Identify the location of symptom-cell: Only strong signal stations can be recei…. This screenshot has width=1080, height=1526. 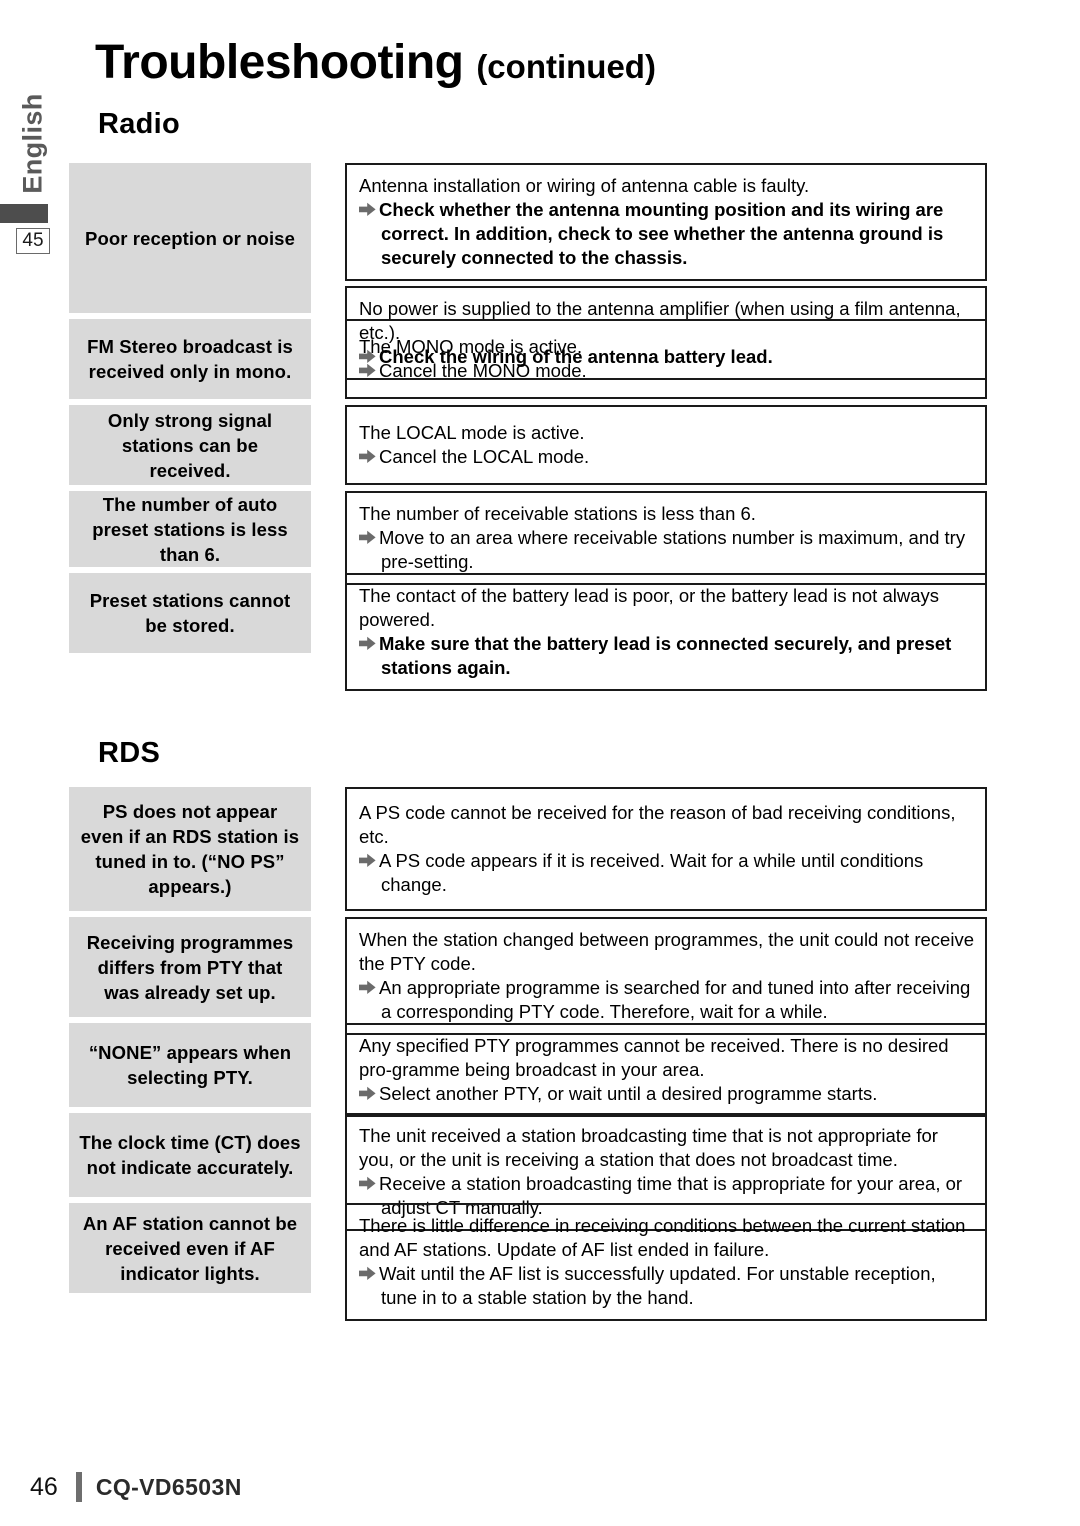
(190, 445).